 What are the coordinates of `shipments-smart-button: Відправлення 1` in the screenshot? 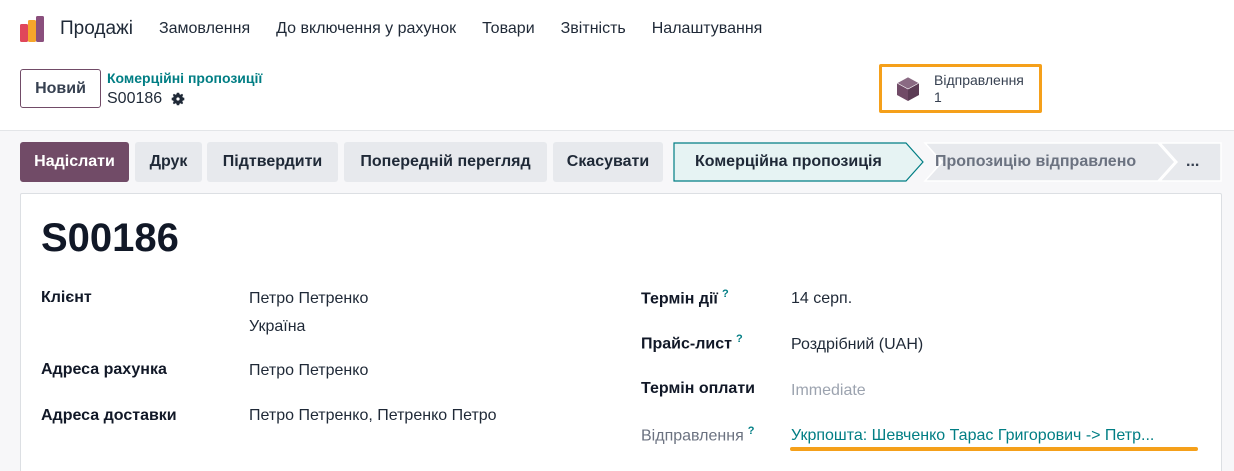 It's located at (960, 88).